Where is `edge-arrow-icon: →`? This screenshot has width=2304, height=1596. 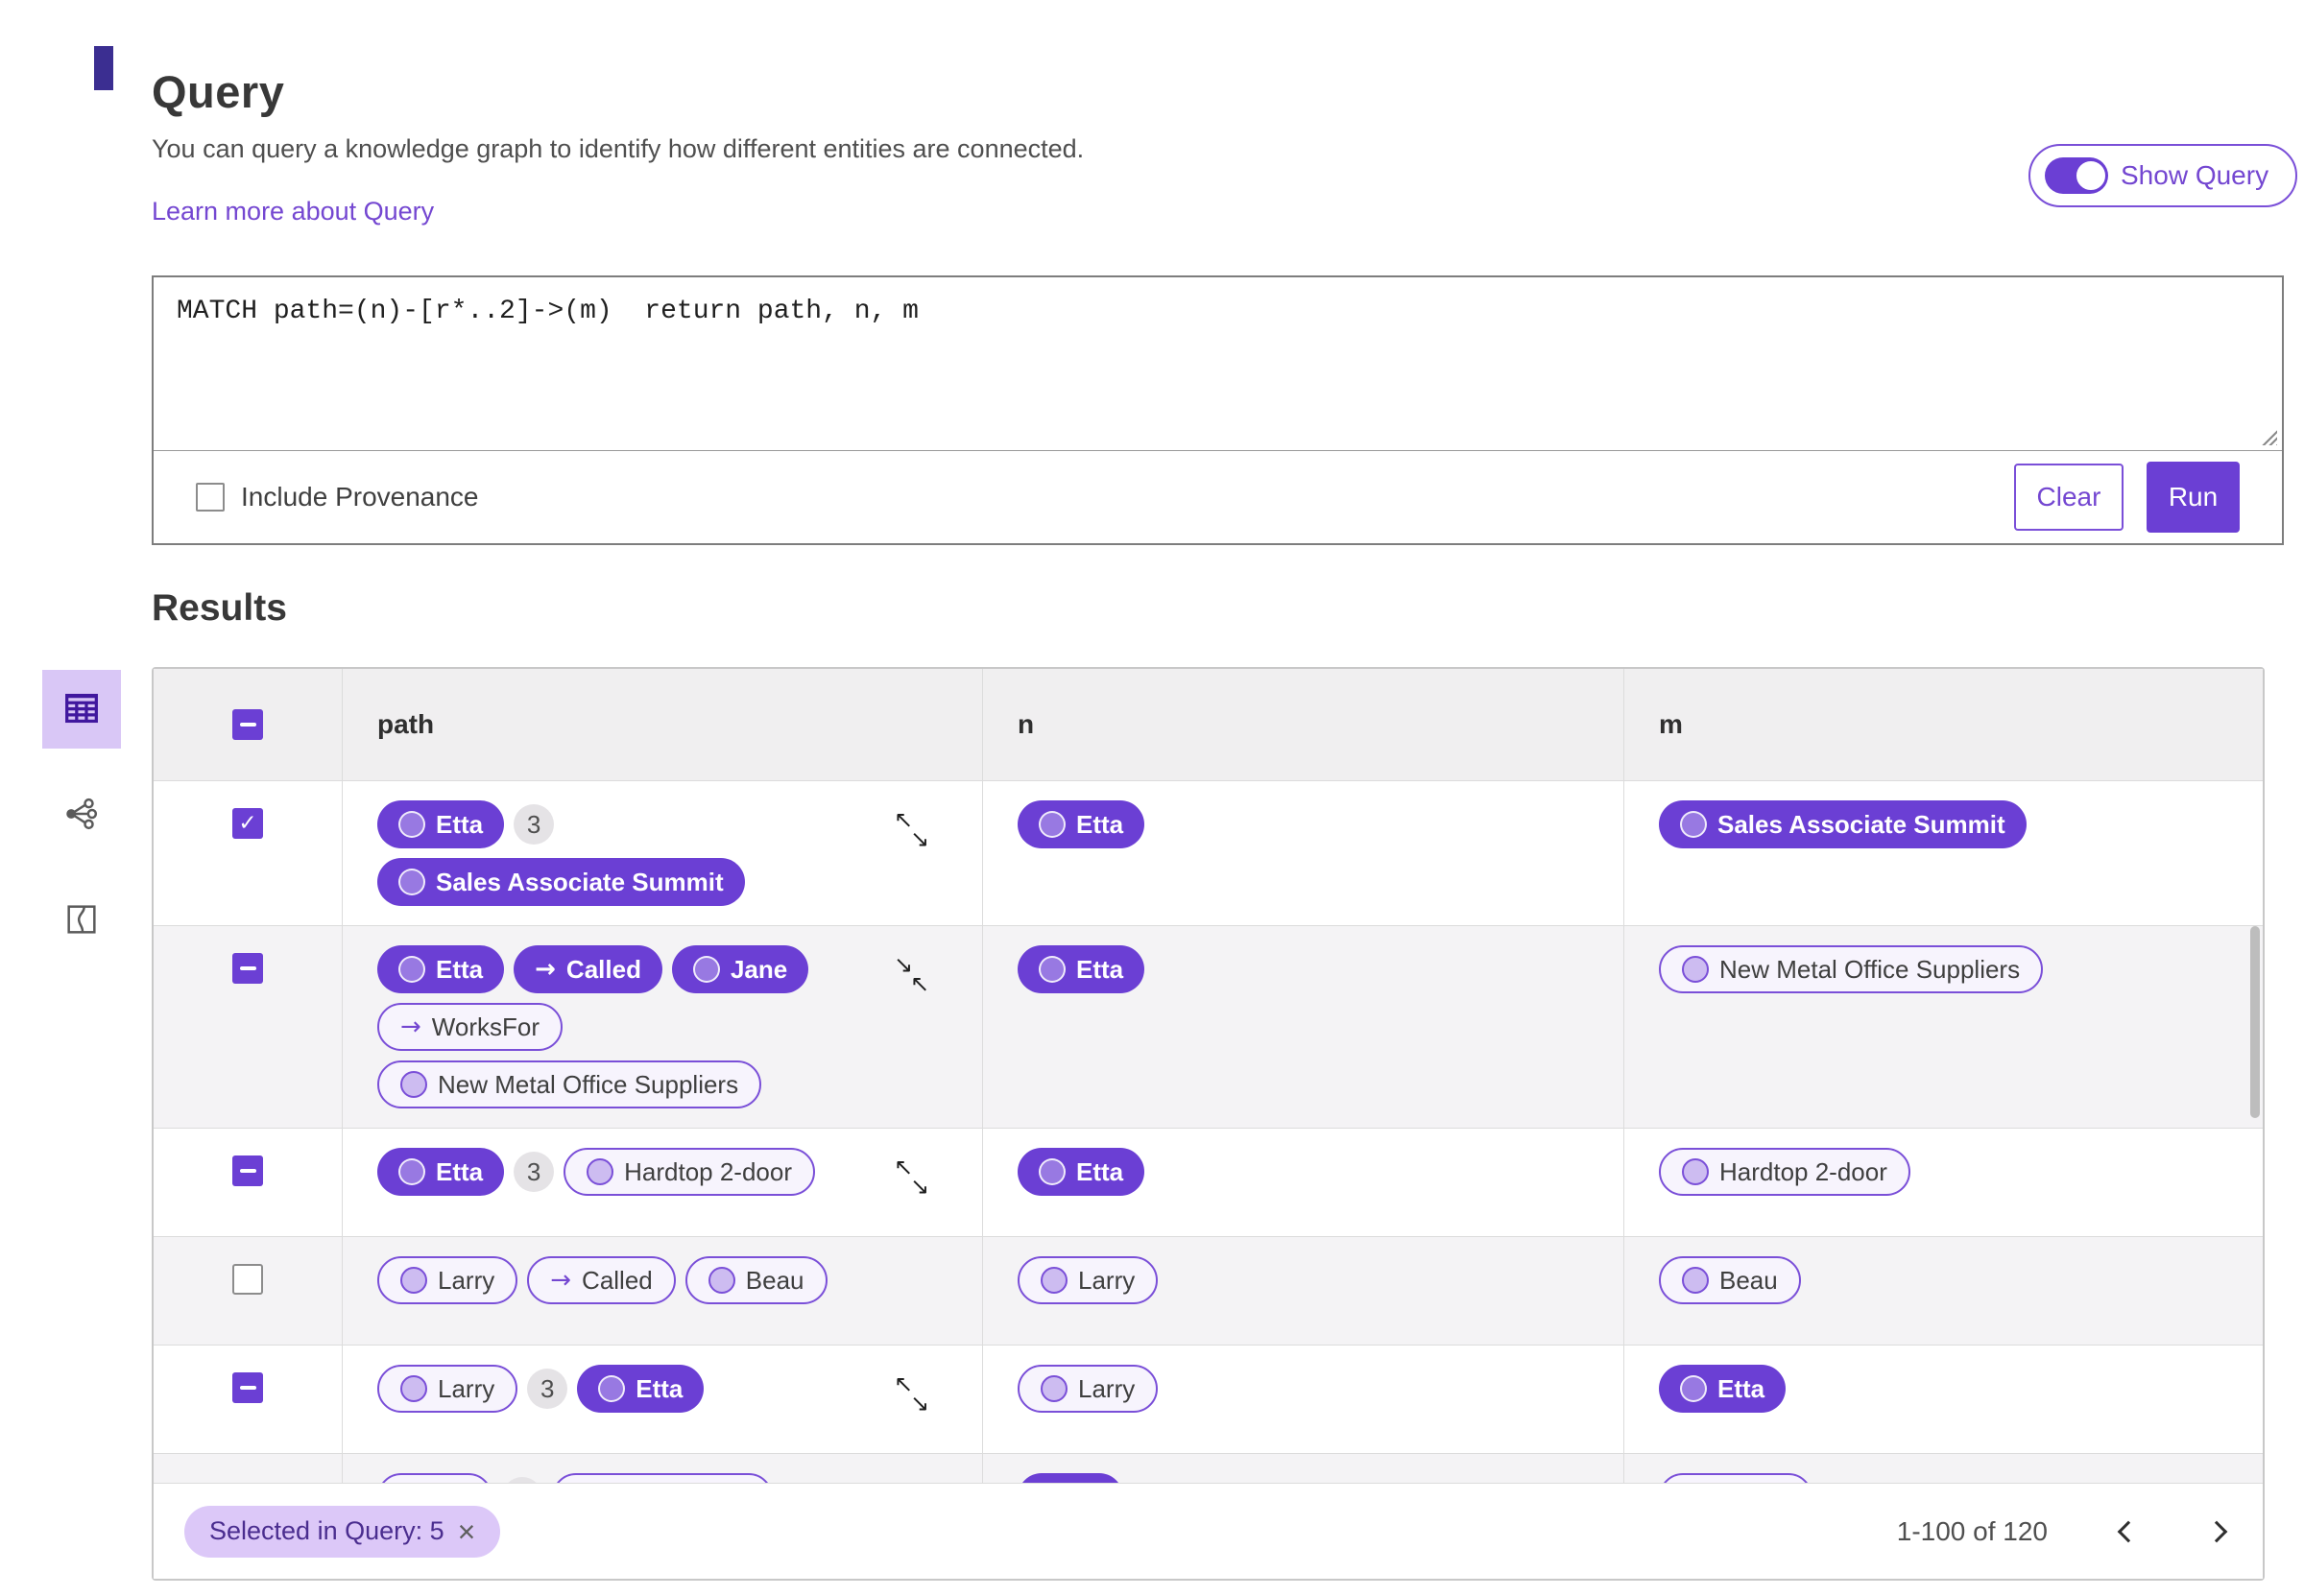 edge-arrow-icon: → is located at coordinates (545, 969).